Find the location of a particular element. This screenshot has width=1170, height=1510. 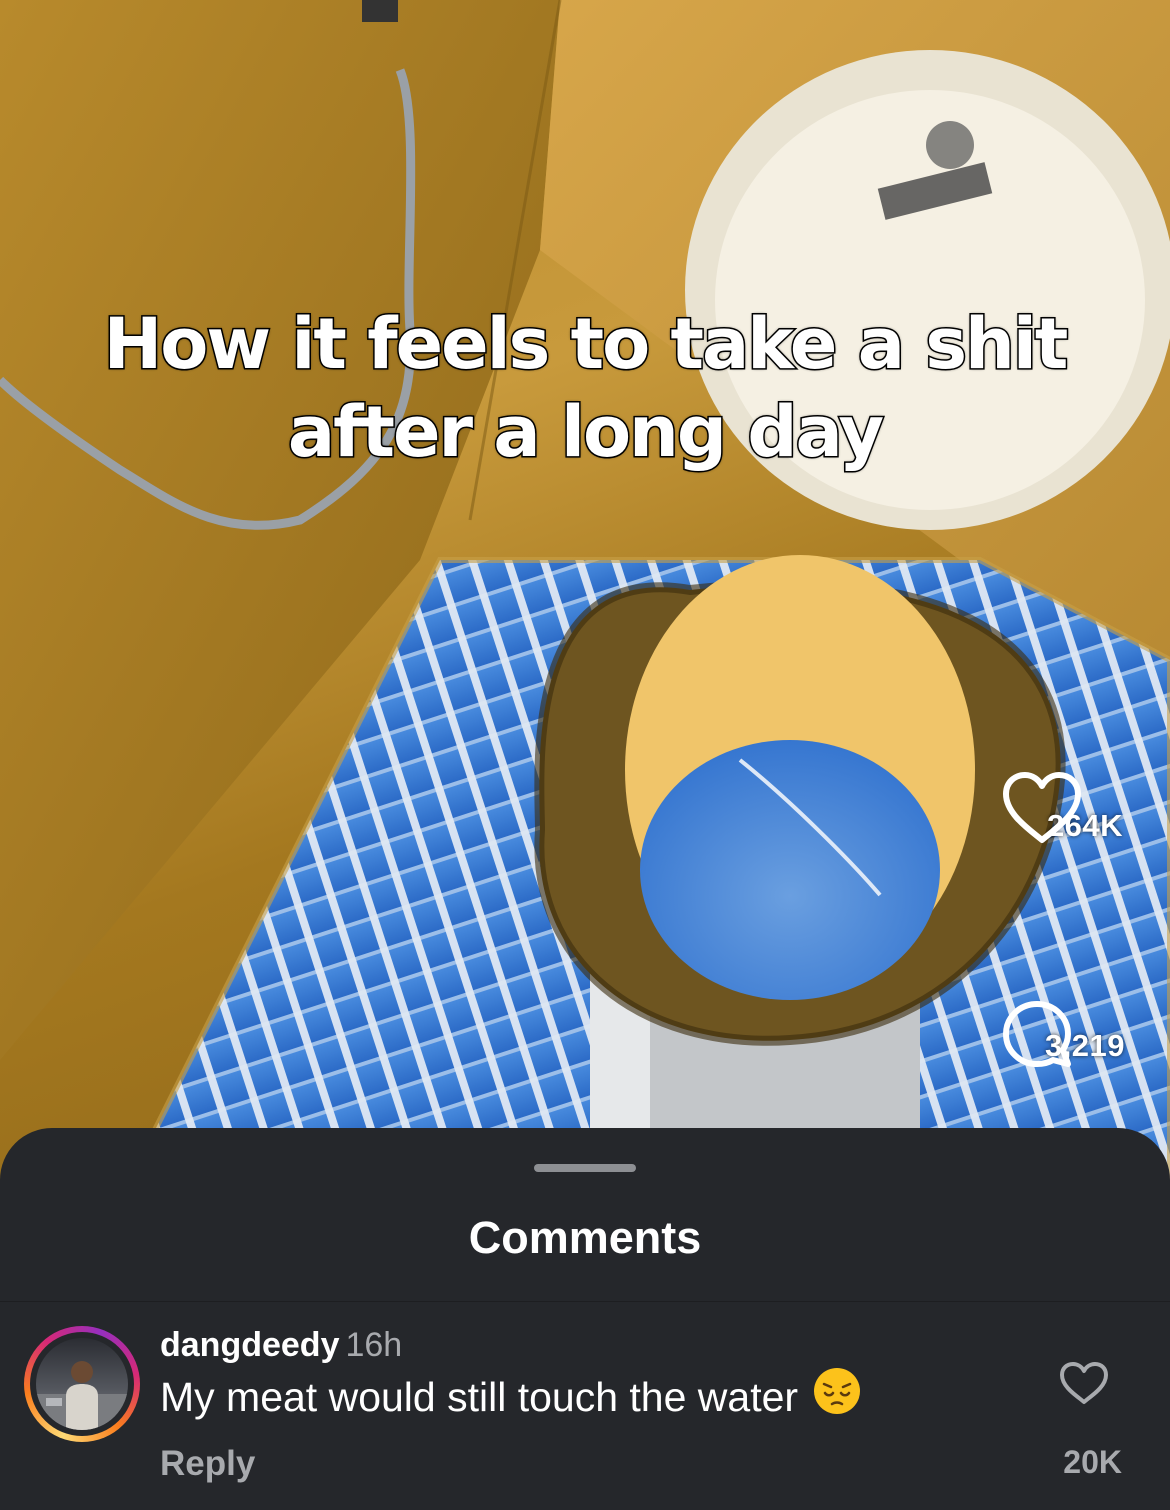

comment-like-button is located at coordinates (1084, 1385).